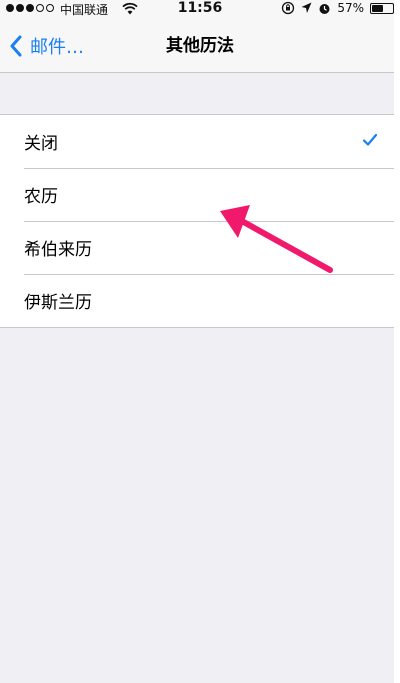  I want to click on option-chinese-lunar: 农历, so click(200, 194).